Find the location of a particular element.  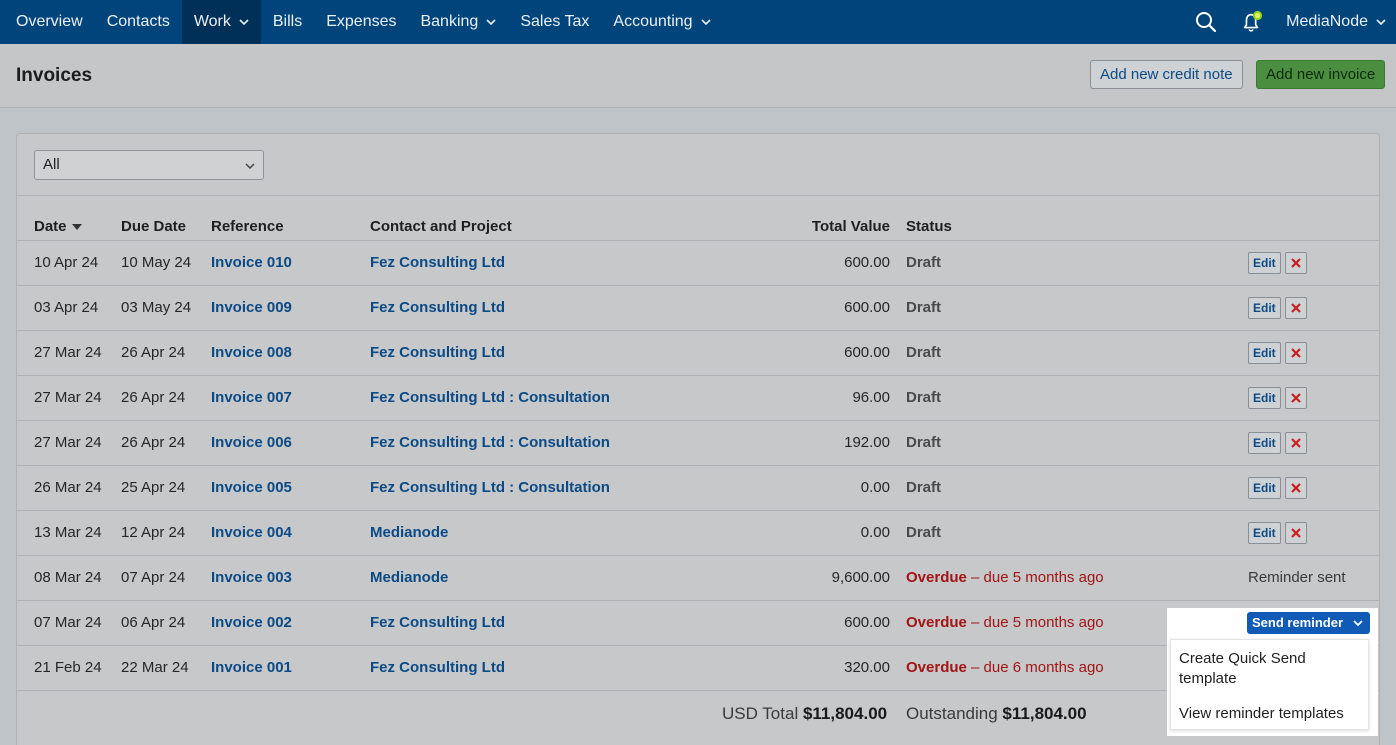

invoice-reference-link: Invoice 010 is located at coordinates (251, 262).